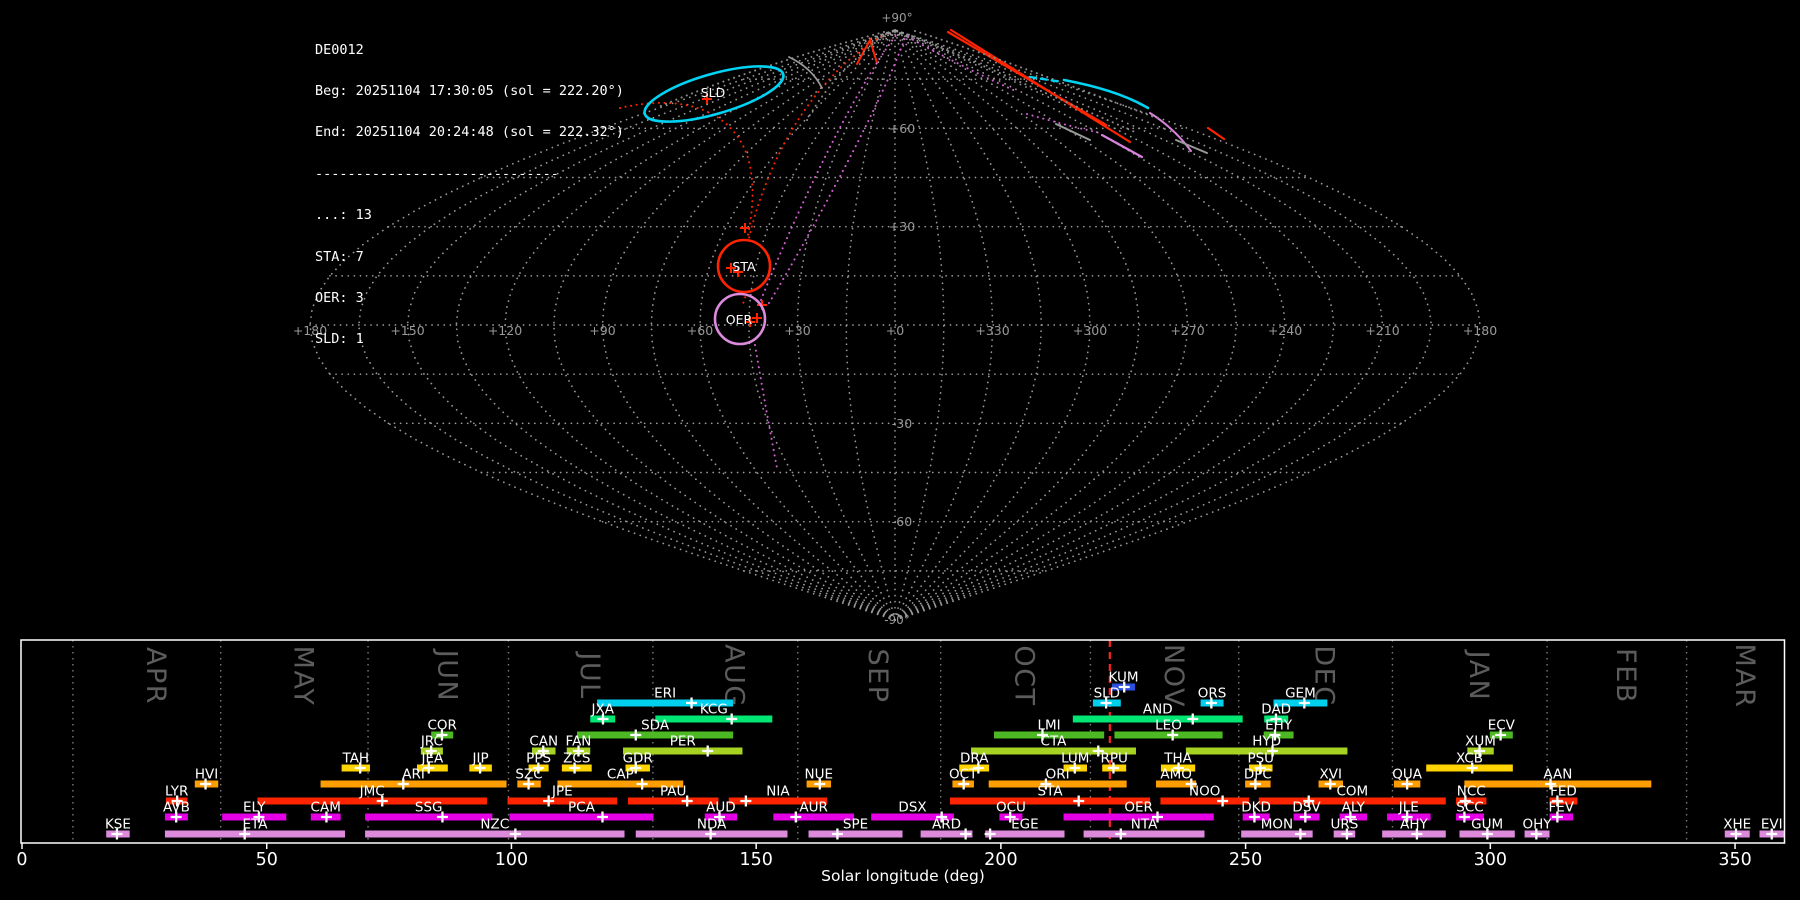  What do you see at coordinates (562, 792) in the screenshot?
I see `shower-label: JPE` at bounding box center [562, 792].